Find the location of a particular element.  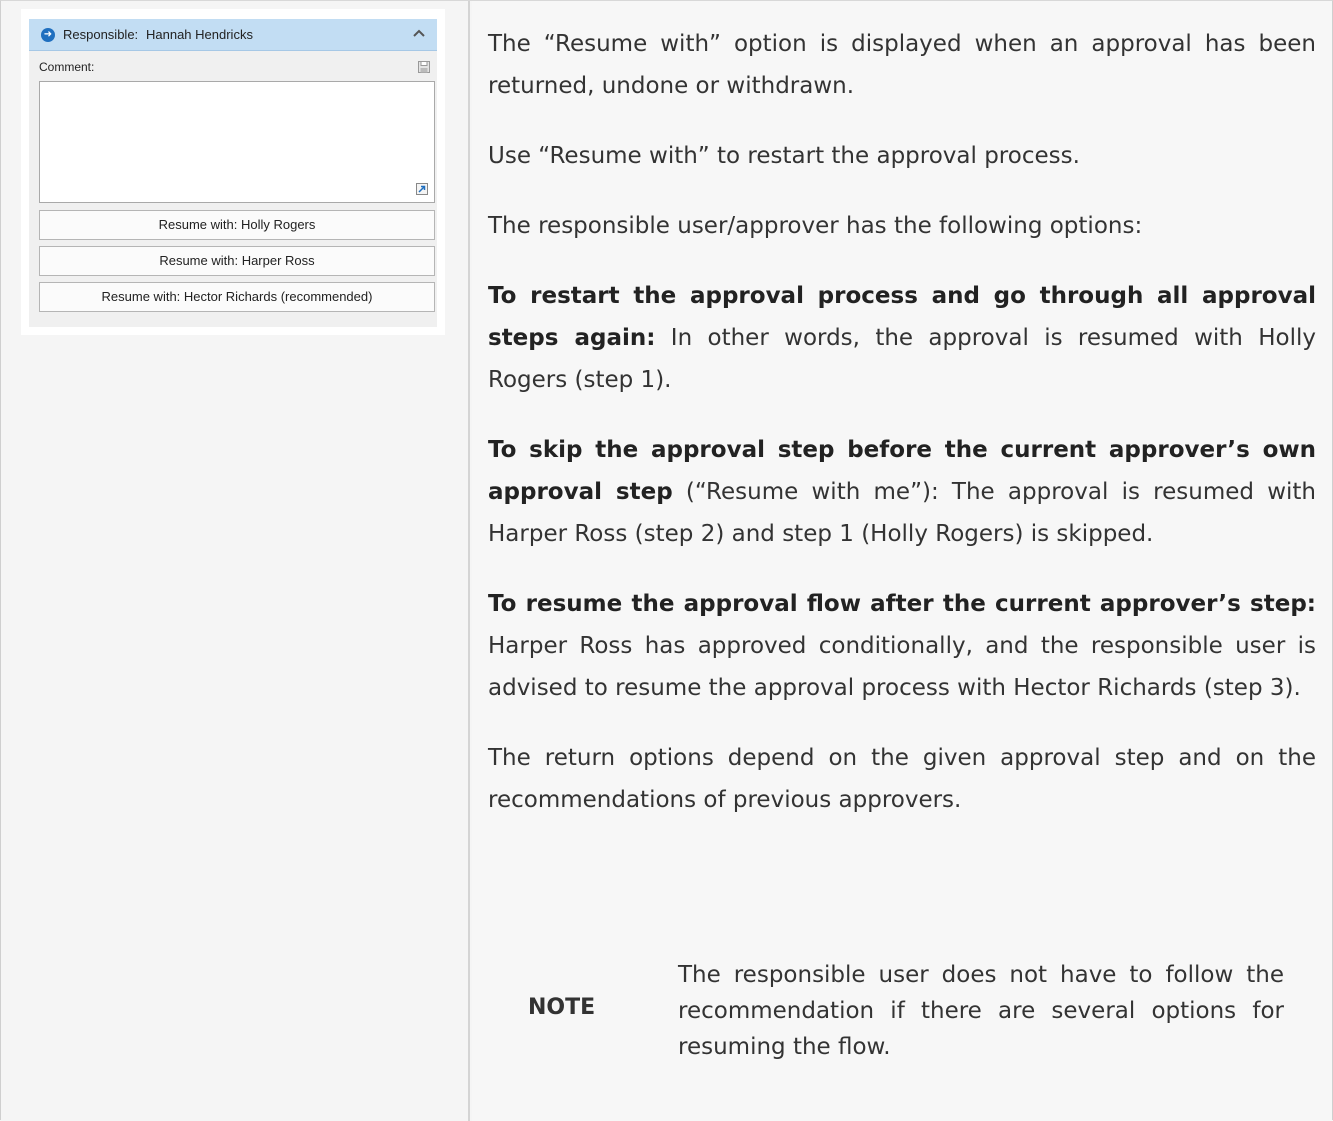

arrow-right-circle-icon: ➜ is located at coordinates (48, 35).